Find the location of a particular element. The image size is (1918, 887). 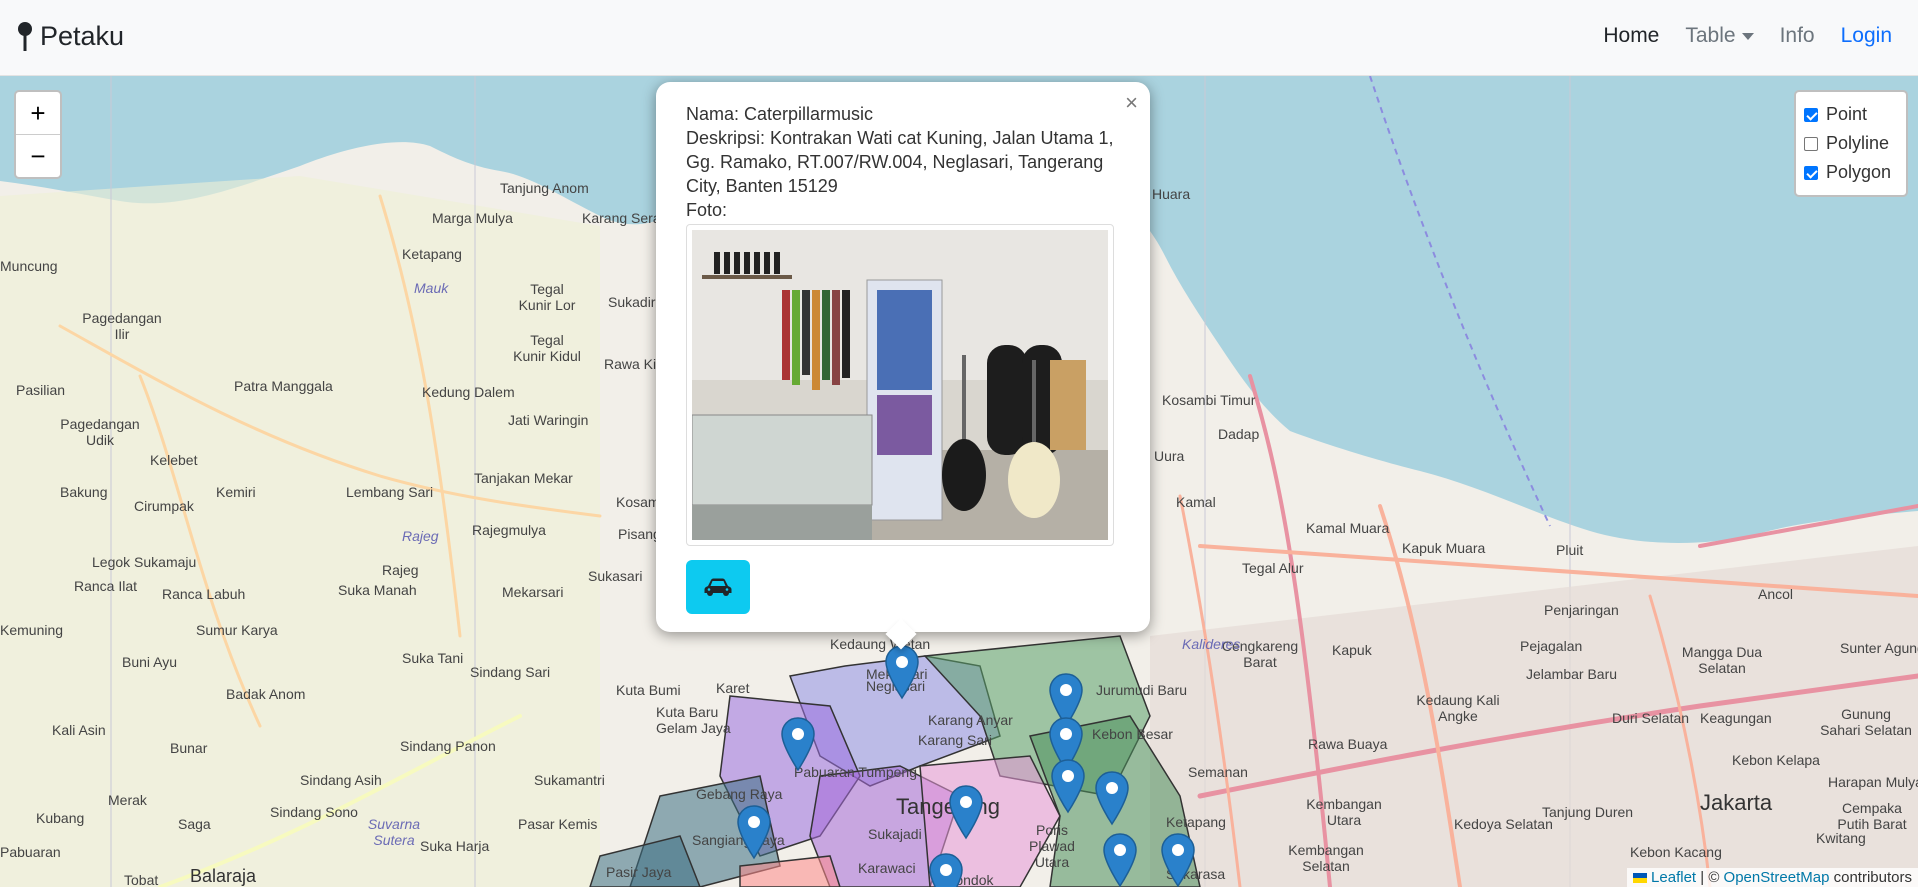

layer-point-toggle: Point is located at coordinates (1851, 114).